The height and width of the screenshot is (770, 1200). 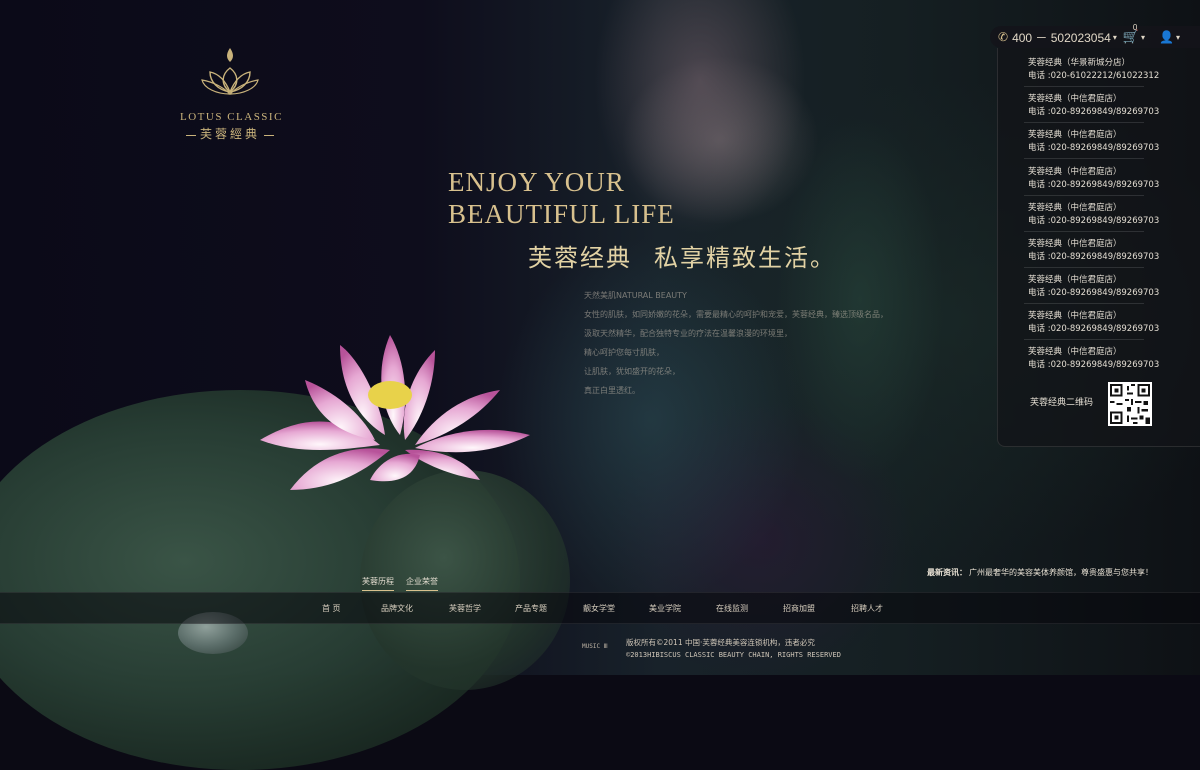 I want to click on tab-history: 芙蓉历程, so click(x=378, y=583).